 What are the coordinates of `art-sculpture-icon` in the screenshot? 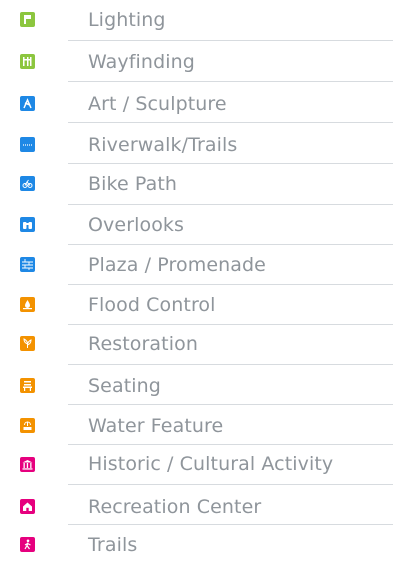 It's located at (27, 103).